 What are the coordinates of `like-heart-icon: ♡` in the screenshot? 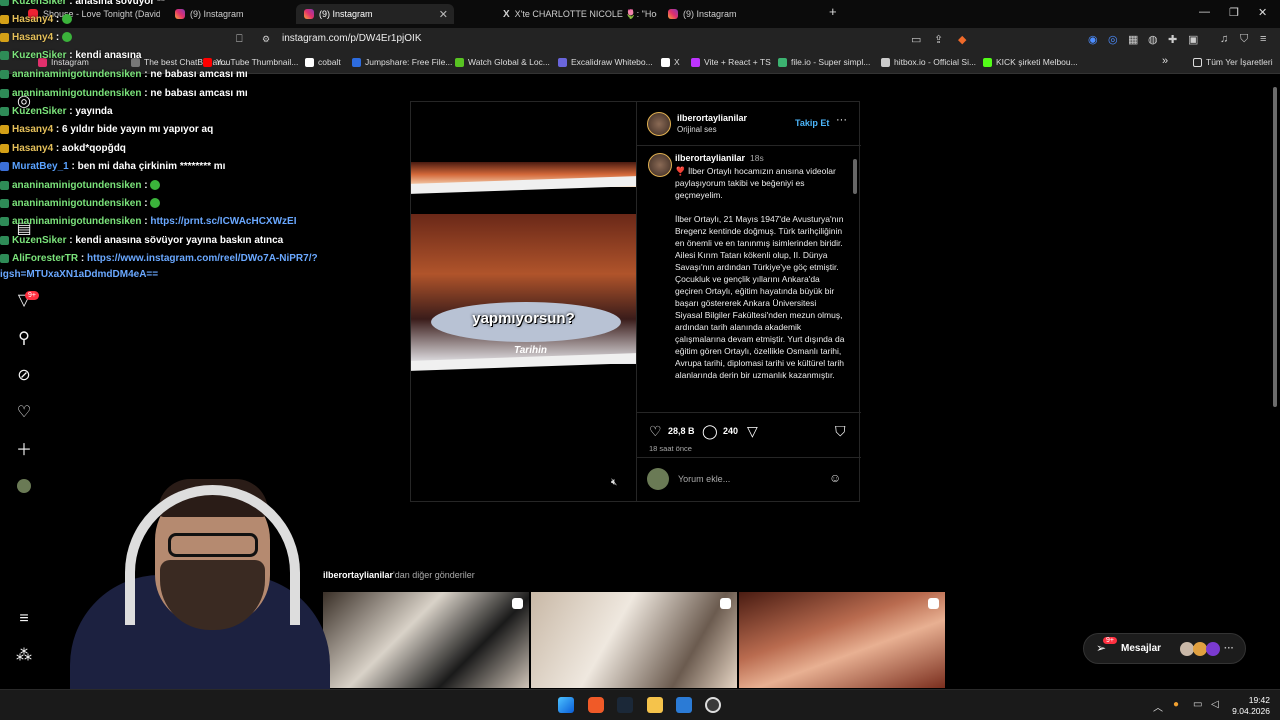 It's located at (655, 431).